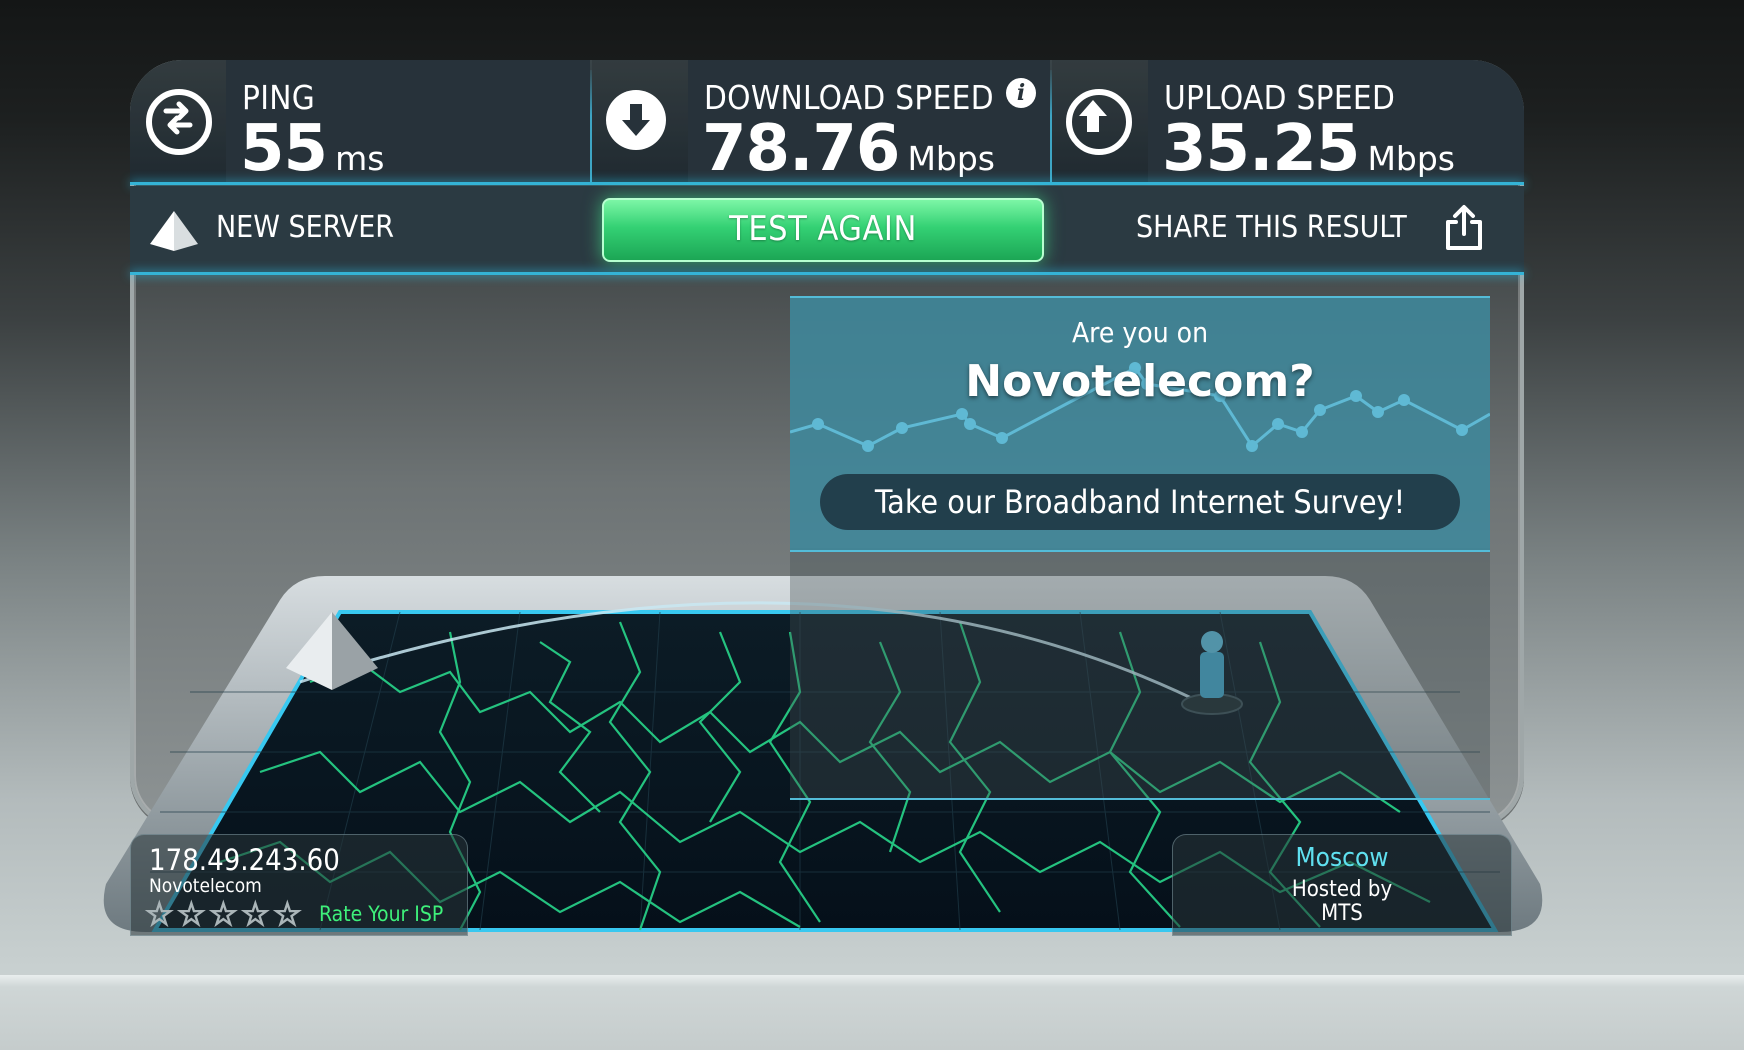 This screenshot has height=1050, width=1744. Describe the element at coordinates (381, 914) in the screenshot. I see `rate-isp-link: Rate Your ISP` at that location.